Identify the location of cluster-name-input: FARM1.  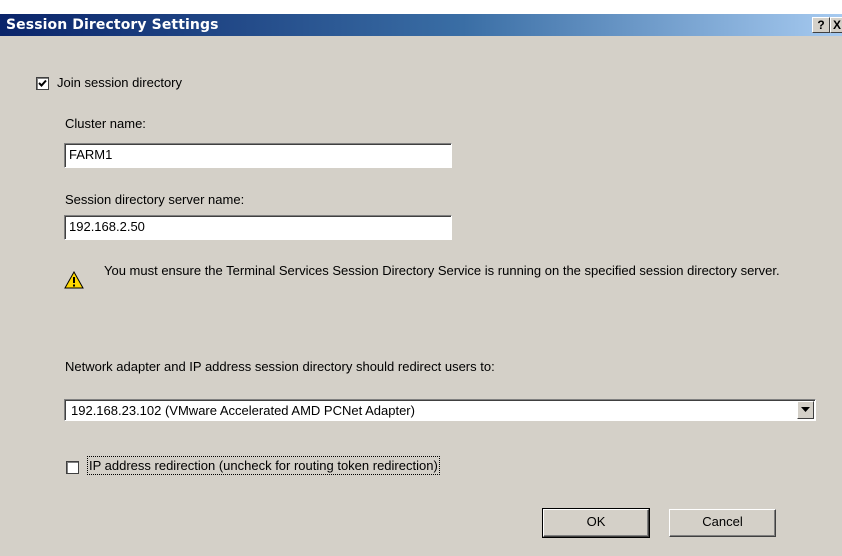
(258, 155).